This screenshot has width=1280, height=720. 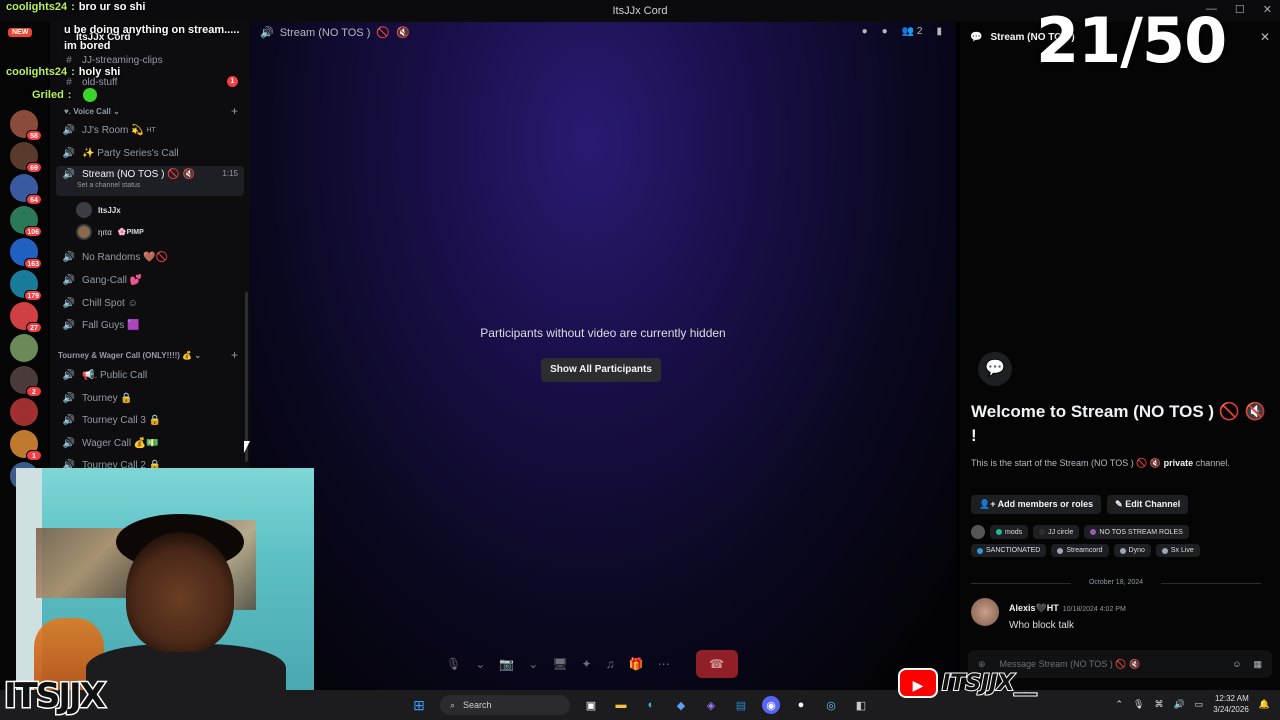 I want to click on network-icon: ⌘, so click(x=1158, y=704).